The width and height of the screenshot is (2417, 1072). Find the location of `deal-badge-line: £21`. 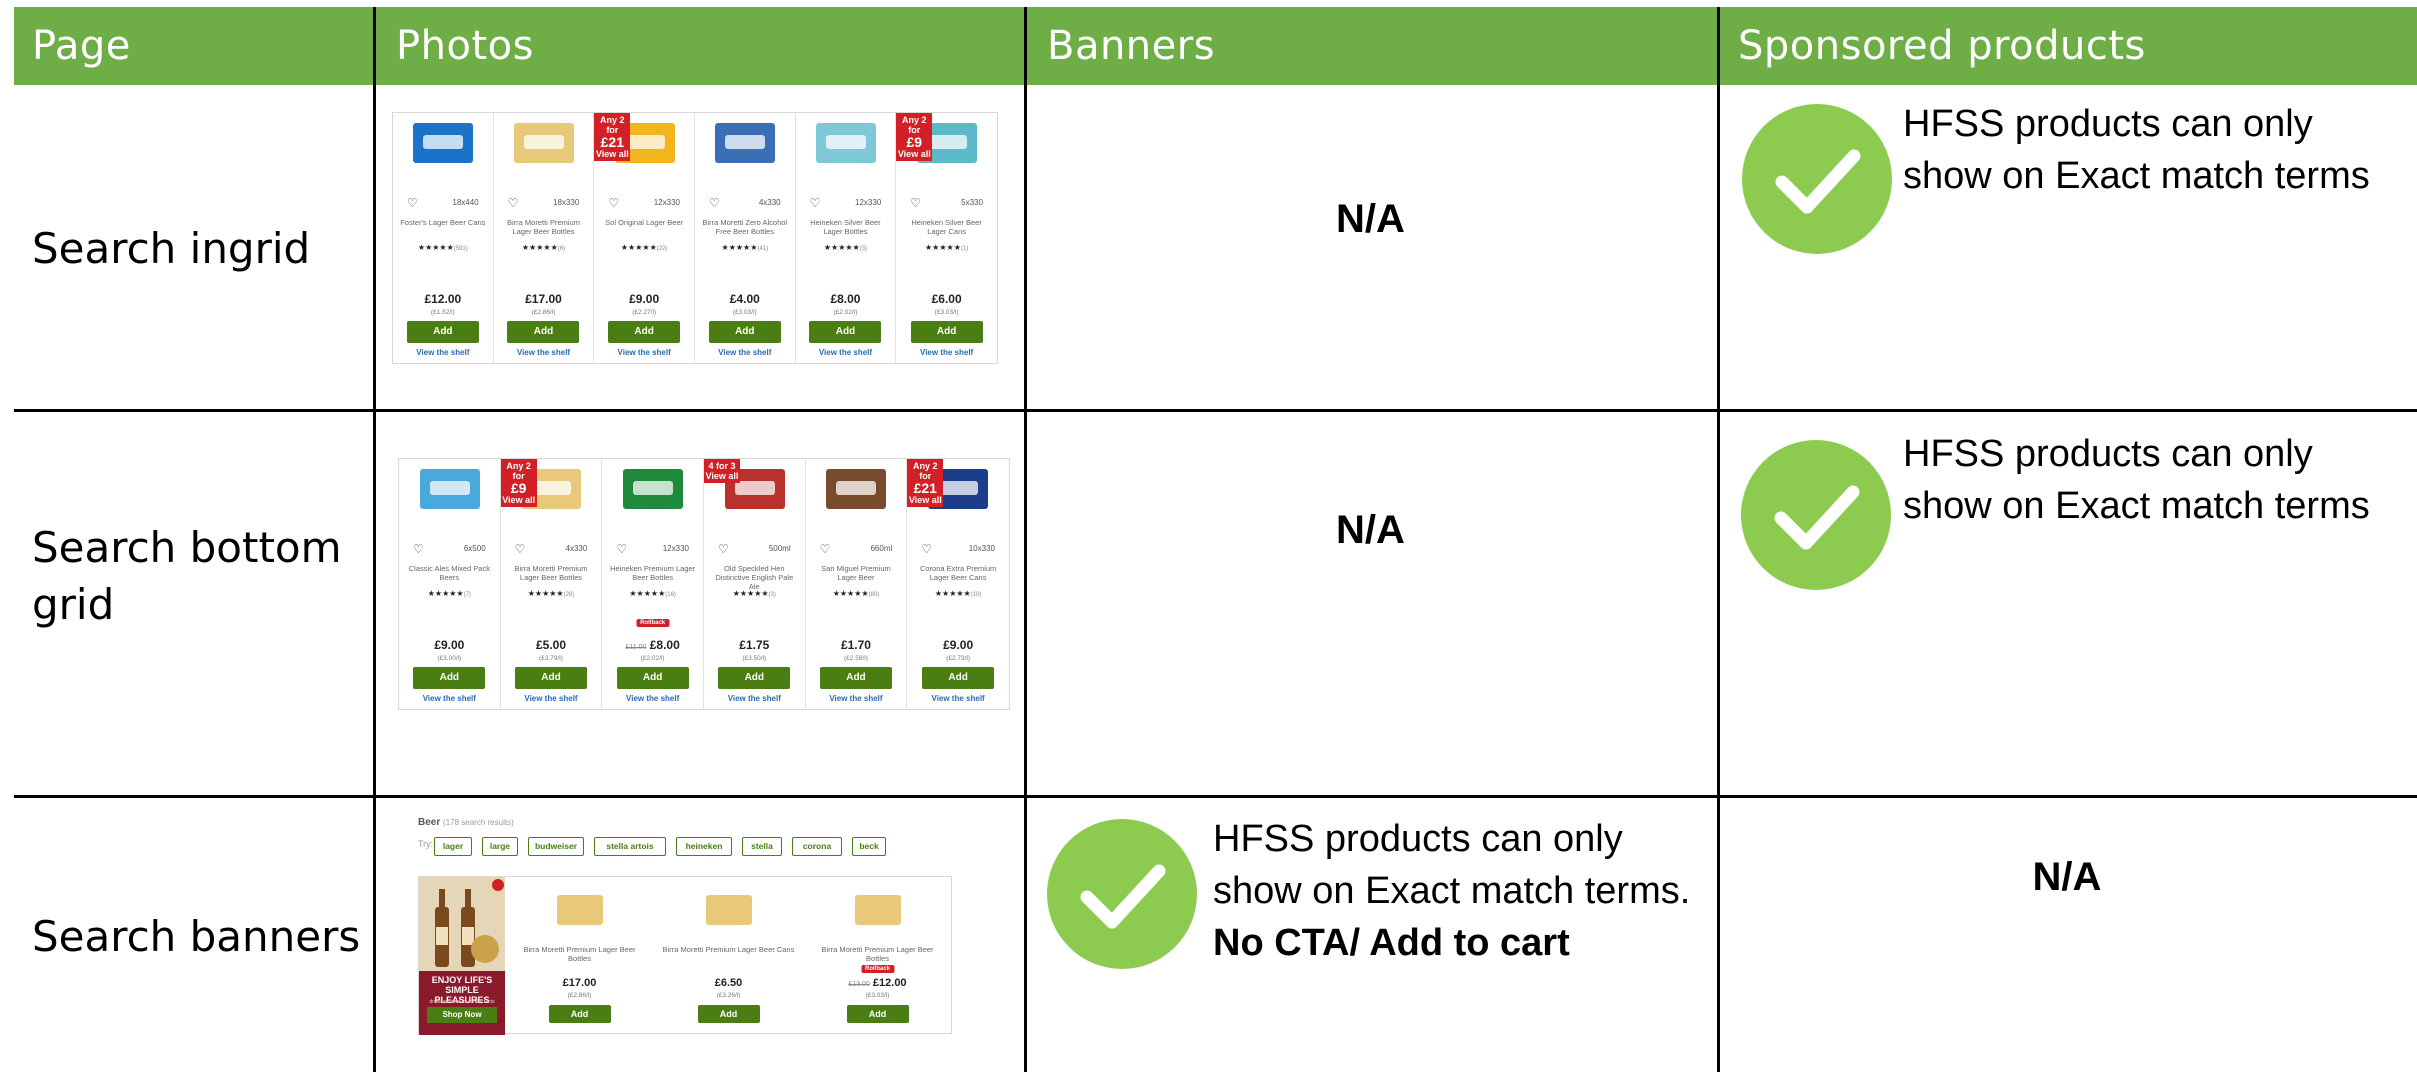

deal-badge-line: £21 is located at coordinates (612, 142).